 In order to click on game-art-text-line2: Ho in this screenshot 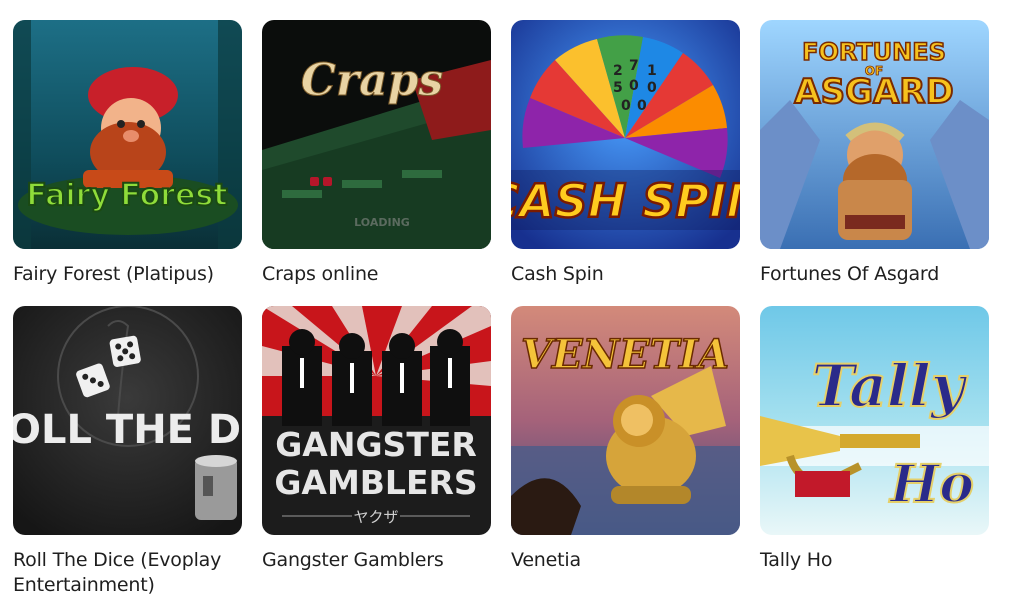, I will do `click(931, 484)`.